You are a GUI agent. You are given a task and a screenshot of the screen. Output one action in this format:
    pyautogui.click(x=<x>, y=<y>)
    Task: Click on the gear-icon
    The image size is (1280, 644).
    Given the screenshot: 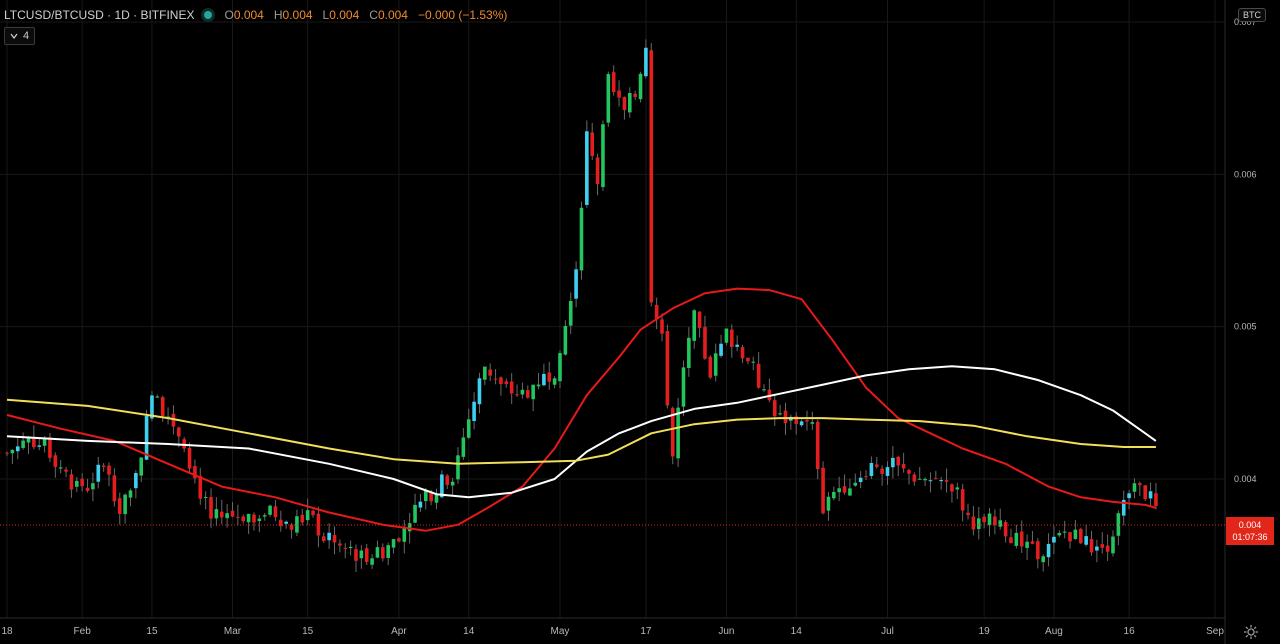 What is the action you would take?
    pyautogui.click(x=1251, y=632)
    